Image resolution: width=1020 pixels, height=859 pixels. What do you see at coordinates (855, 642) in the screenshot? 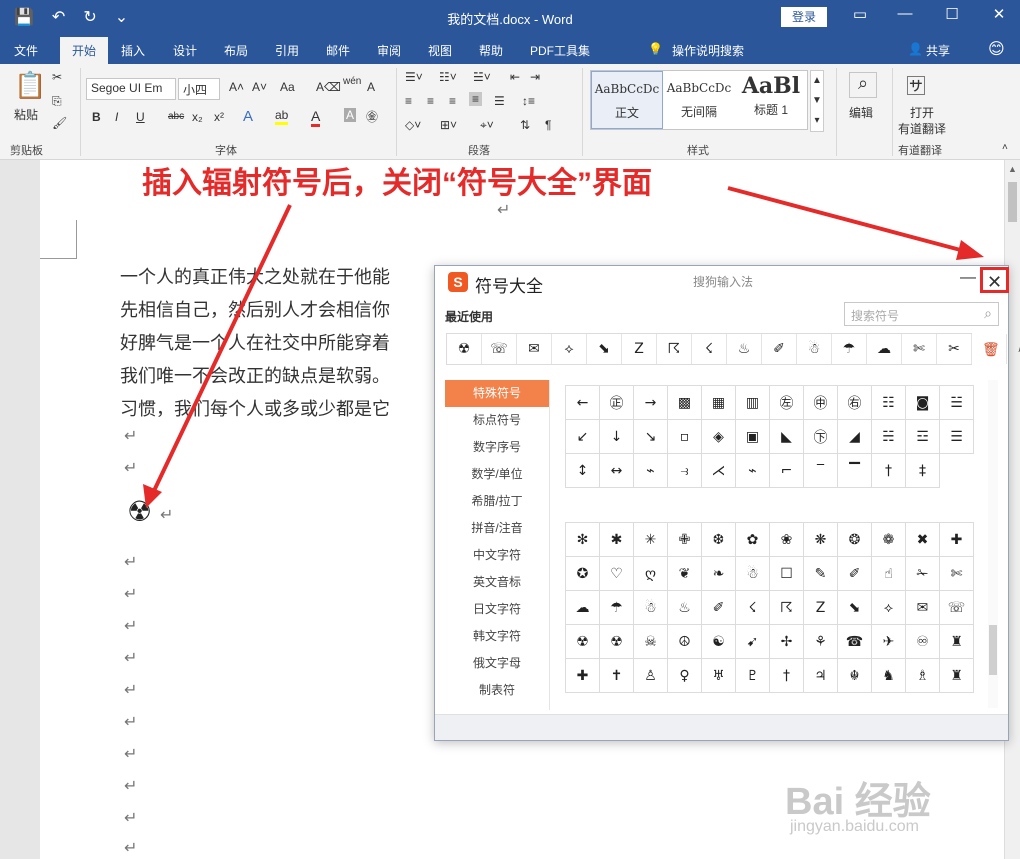
I see `symbol-cell: ☎` at bounding box center [855, 642].